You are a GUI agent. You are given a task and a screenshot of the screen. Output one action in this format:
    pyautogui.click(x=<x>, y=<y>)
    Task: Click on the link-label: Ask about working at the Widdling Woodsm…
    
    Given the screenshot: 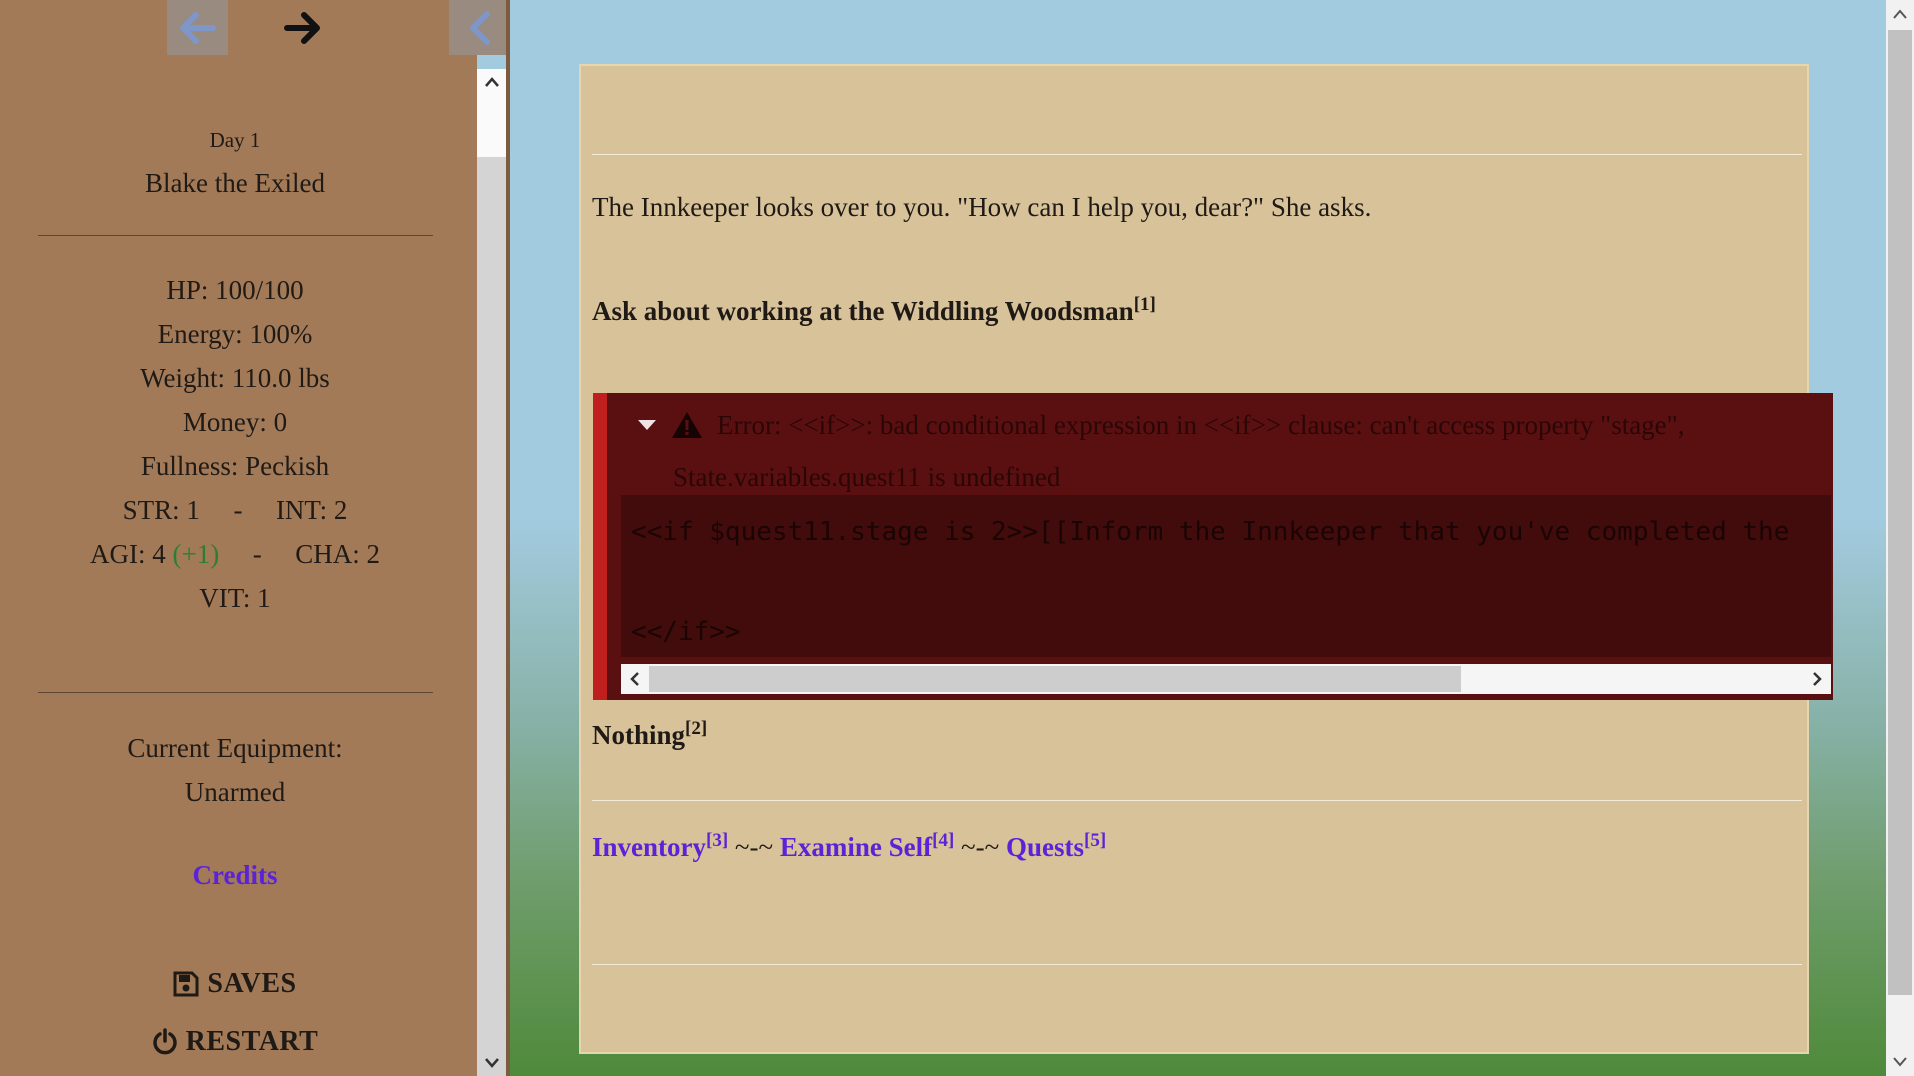 What is the action you would take?
    pyautogui.click(x=863, y=311)
    